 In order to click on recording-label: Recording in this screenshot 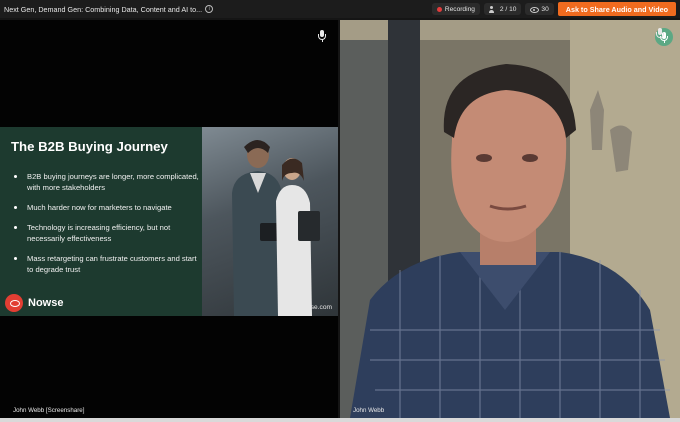, I will do `click(459, 9)`.